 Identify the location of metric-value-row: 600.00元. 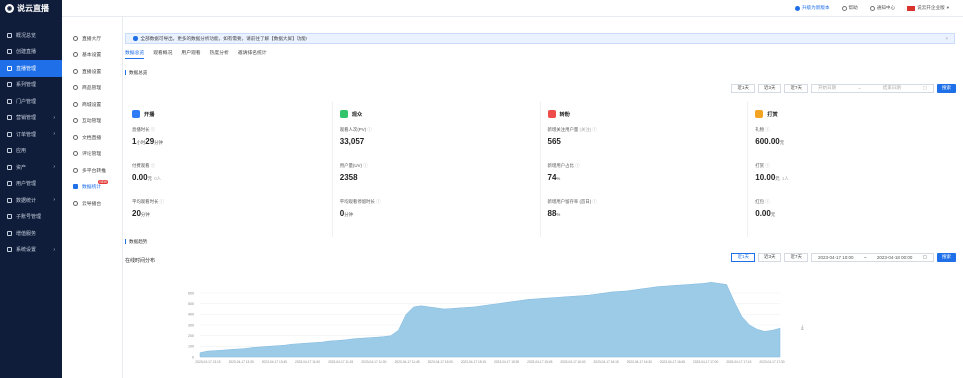
(855, 141).